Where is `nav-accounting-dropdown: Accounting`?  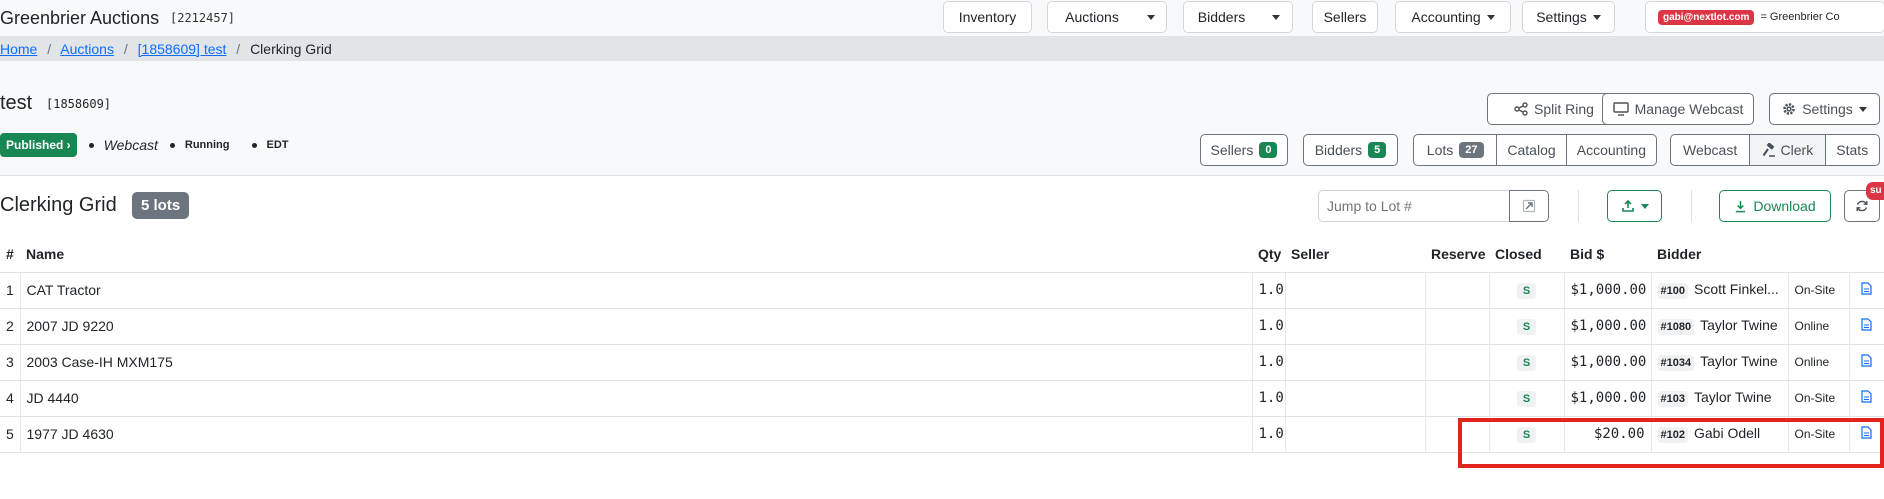 nav-accounting-dropdown: Accounting is located at coordinates (1453, 17).